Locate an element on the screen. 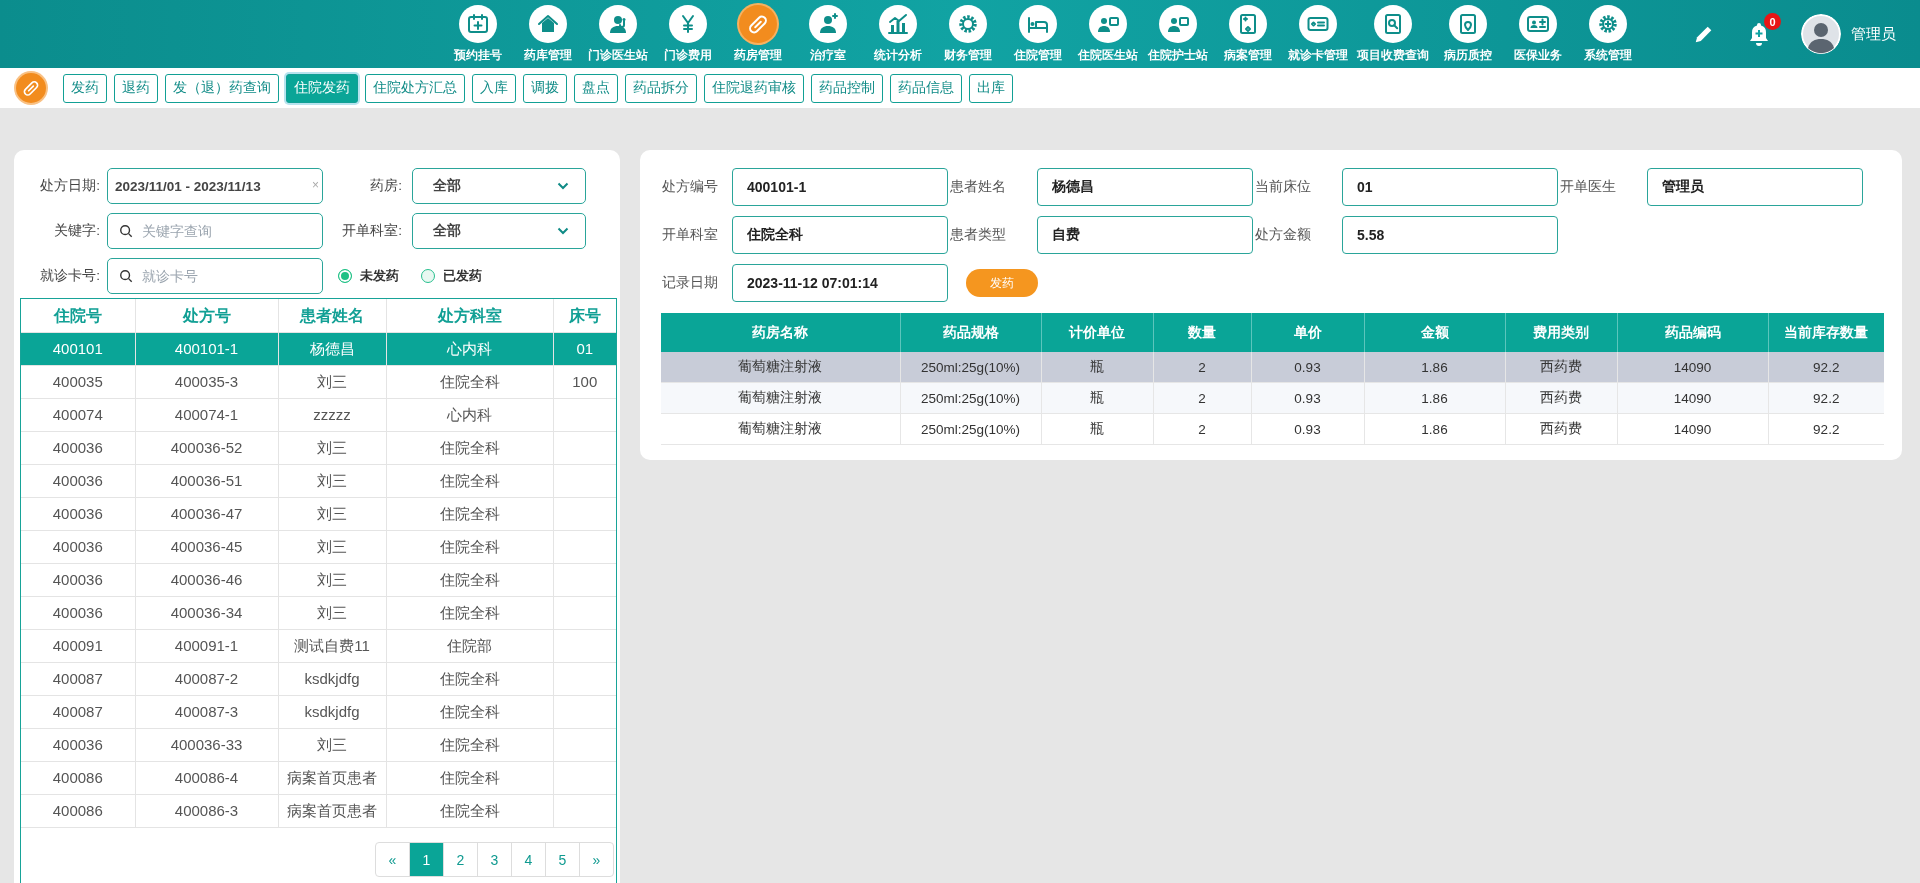 This screenshot has width=1920, height=883. detail-field: 5.58 is located at coordinates (1450, 235).